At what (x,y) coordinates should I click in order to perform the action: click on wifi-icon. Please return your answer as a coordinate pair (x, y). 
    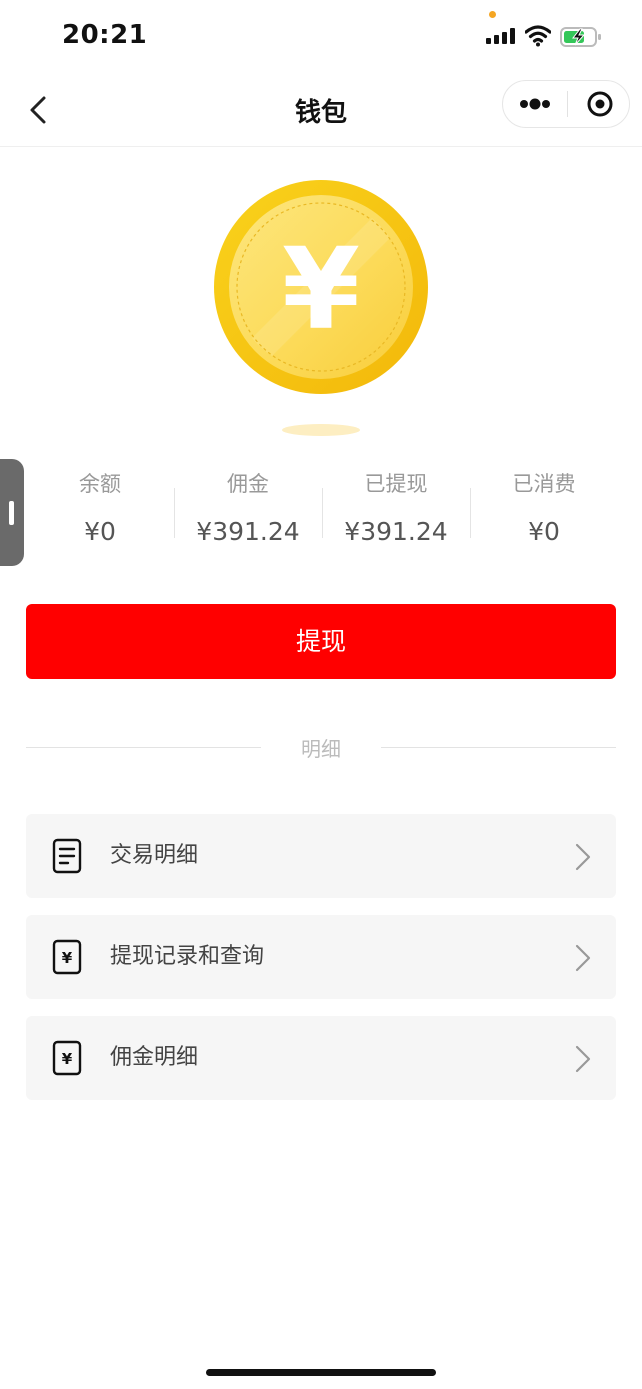
    Looking at the image, I should click on (538, 36).